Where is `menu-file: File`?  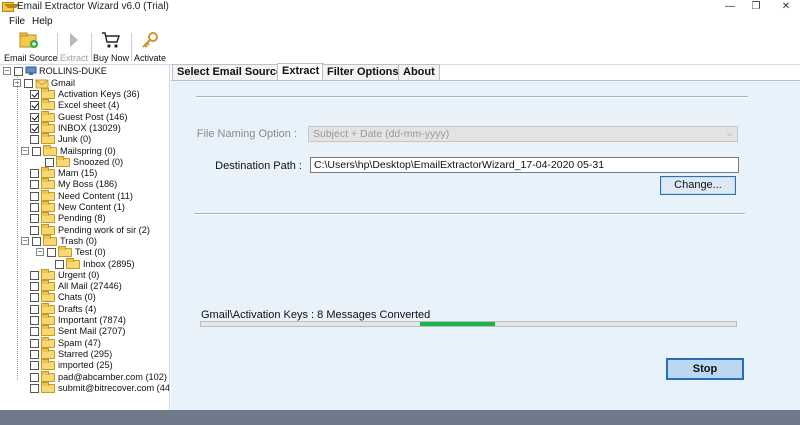
menu-file: File is located at coordinates (17, 21).